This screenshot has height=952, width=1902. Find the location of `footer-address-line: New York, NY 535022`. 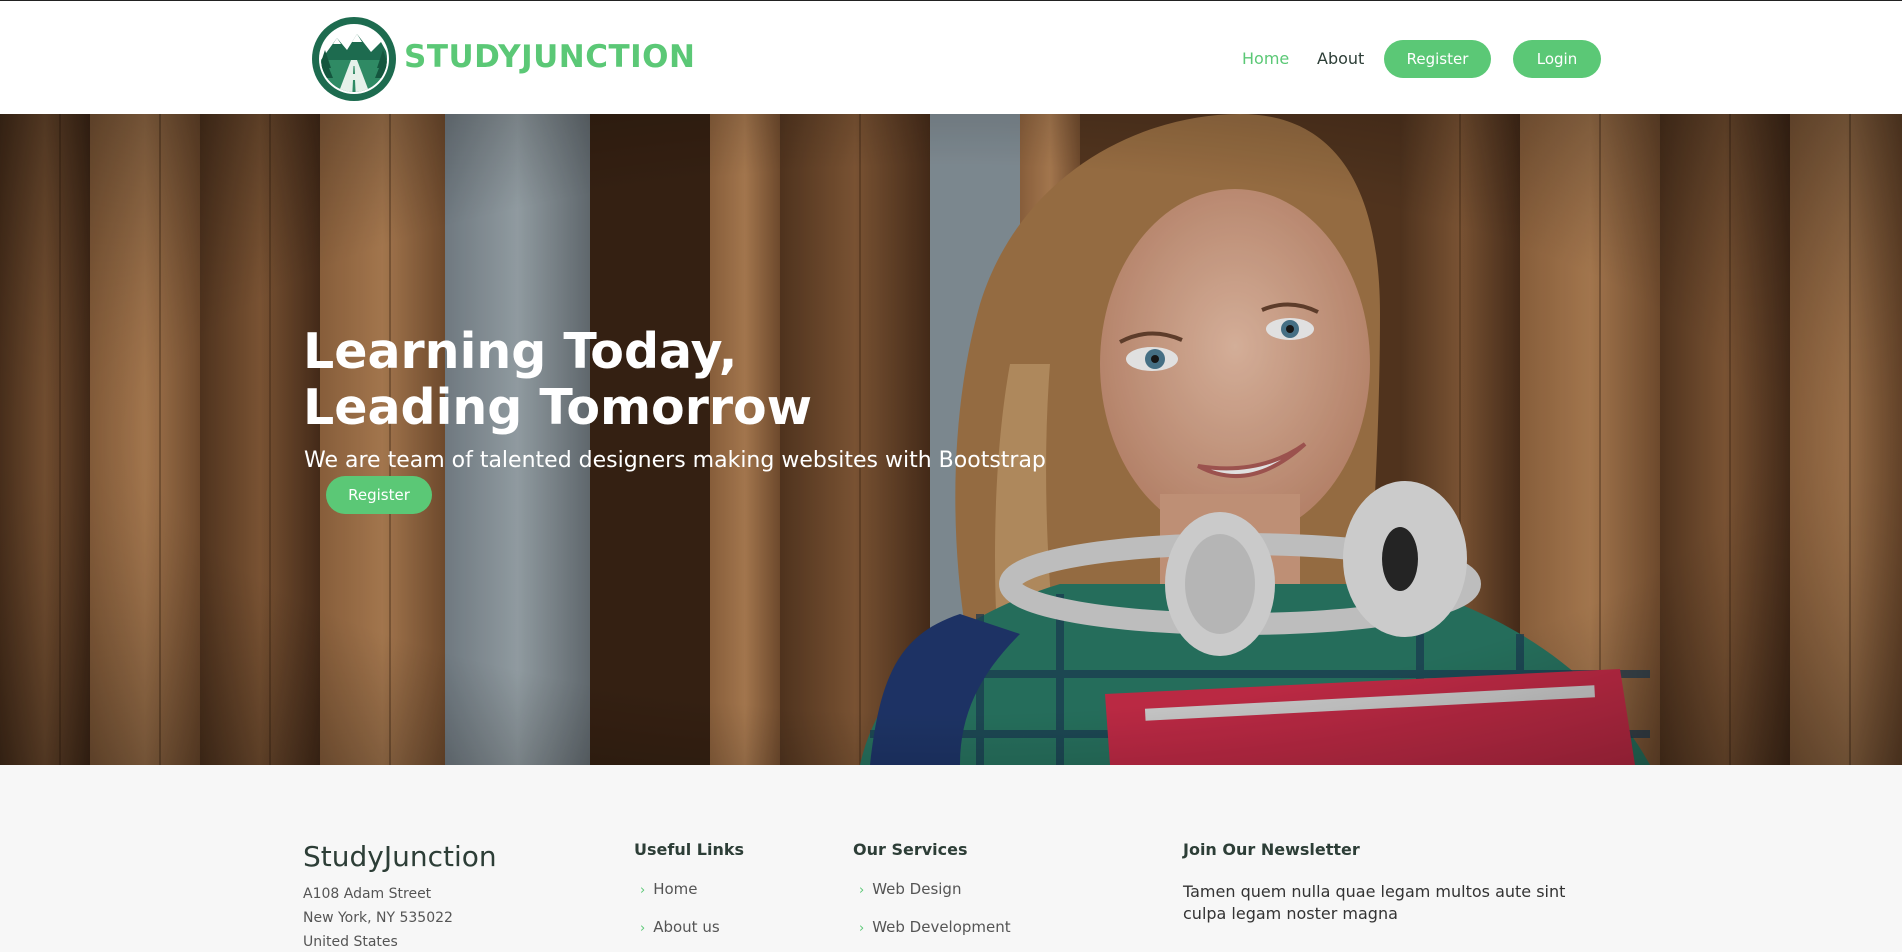

footer-address-line: New York, NY 535022 is located at coordinates (378, 918).